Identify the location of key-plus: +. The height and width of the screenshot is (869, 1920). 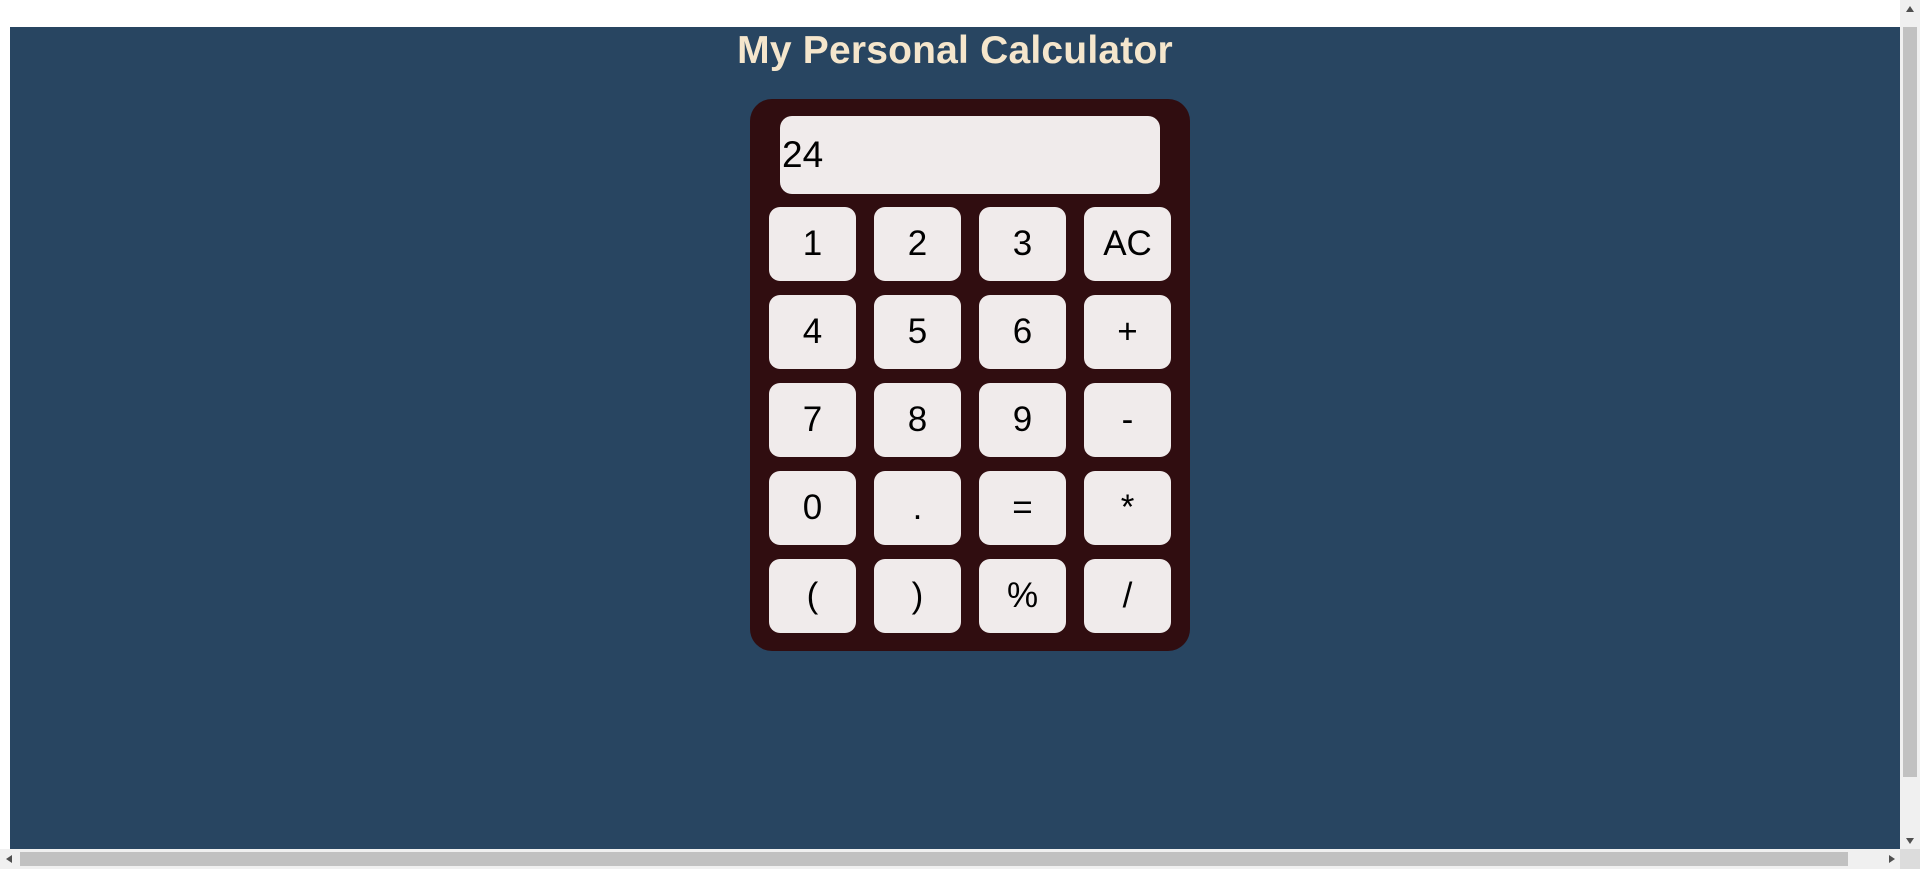
(1127, 332).